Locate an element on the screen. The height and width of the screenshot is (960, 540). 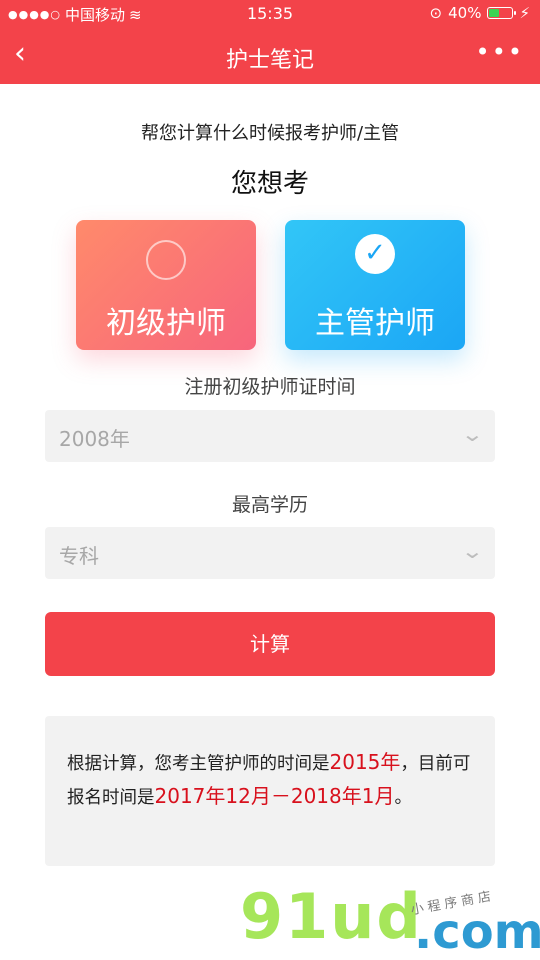
result-period: 2017年12月－2018年1月 is located at coordinates (274, 796).